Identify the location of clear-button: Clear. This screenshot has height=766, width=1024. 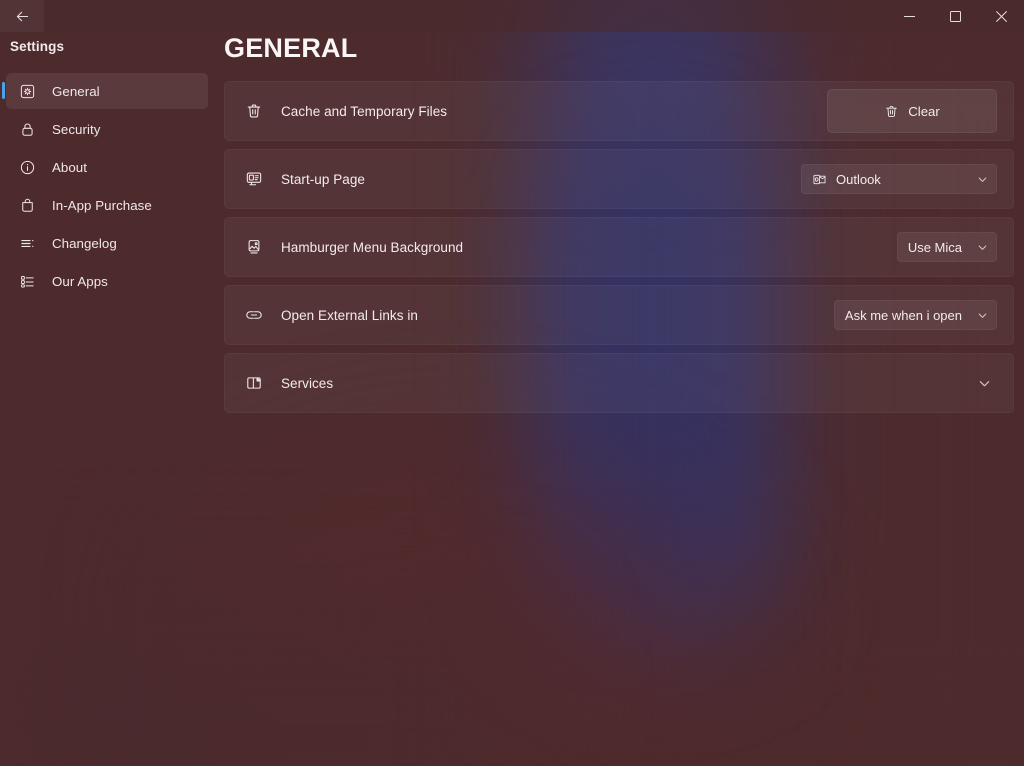
(912, 111).